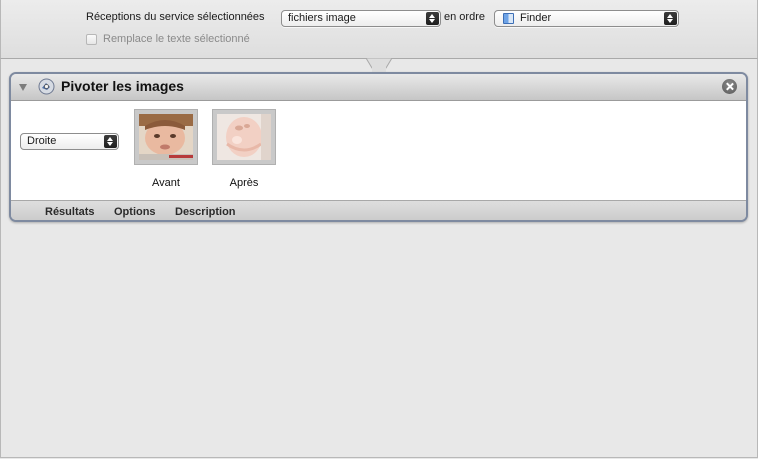  Describe the element at coordinates (379, 65) in the screenshot. I see `connector-notch` at that location.